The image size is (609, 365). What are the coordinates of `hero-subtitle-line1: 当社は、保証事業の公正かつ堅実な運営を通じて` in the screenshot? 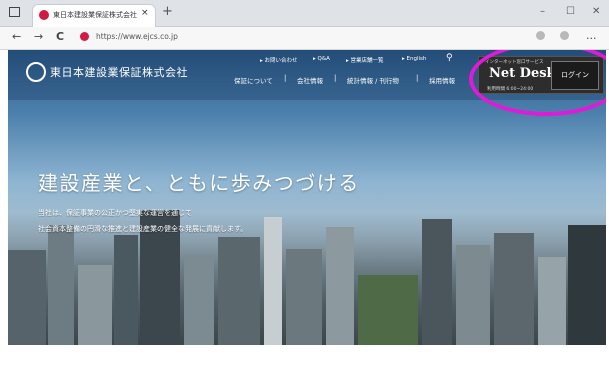 It's located at (115, 213).